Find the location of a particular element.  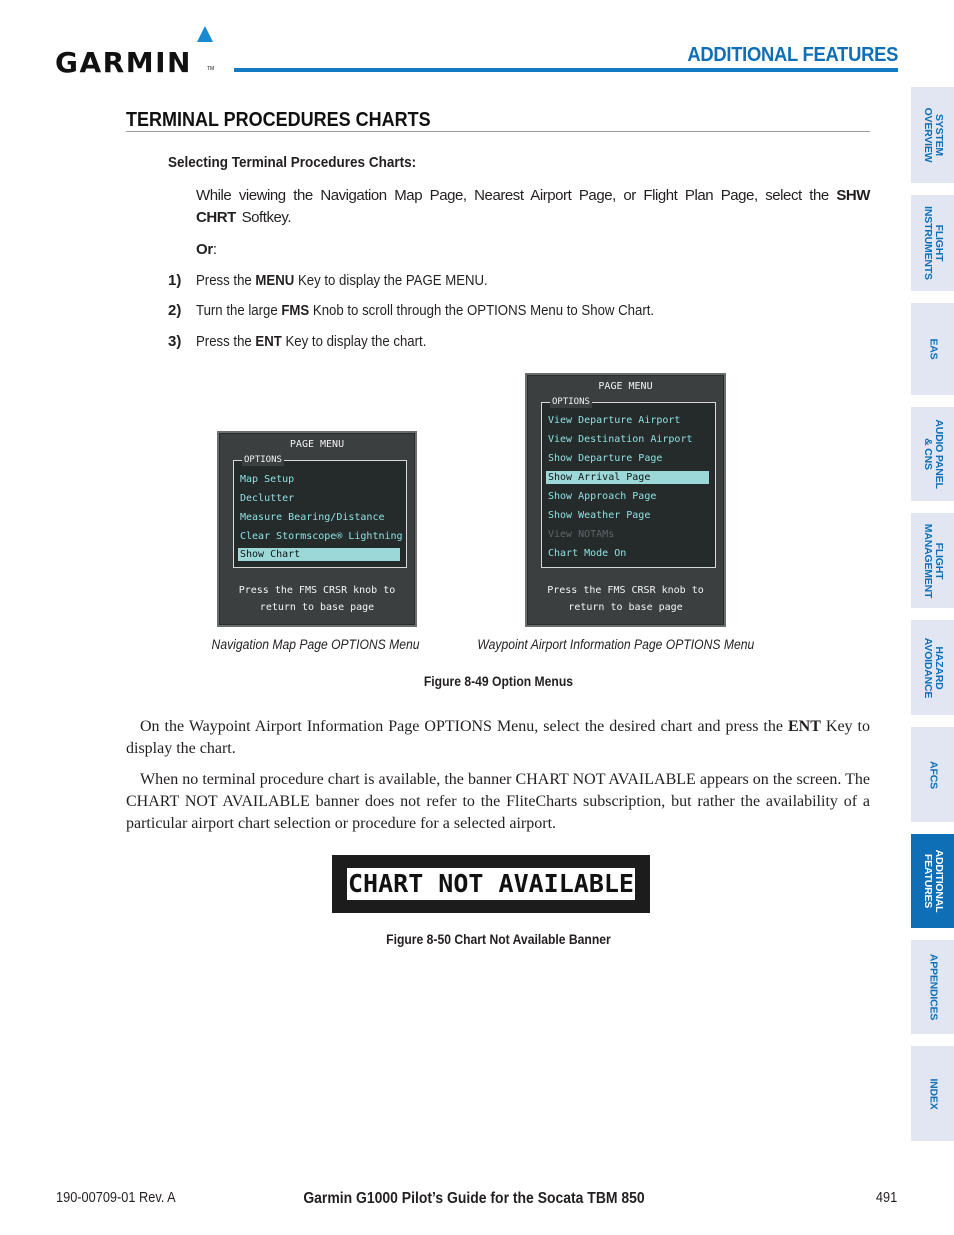

menu-option-measure-bearing: Measure Bearing/Distance is located at coordinates (319, 517).